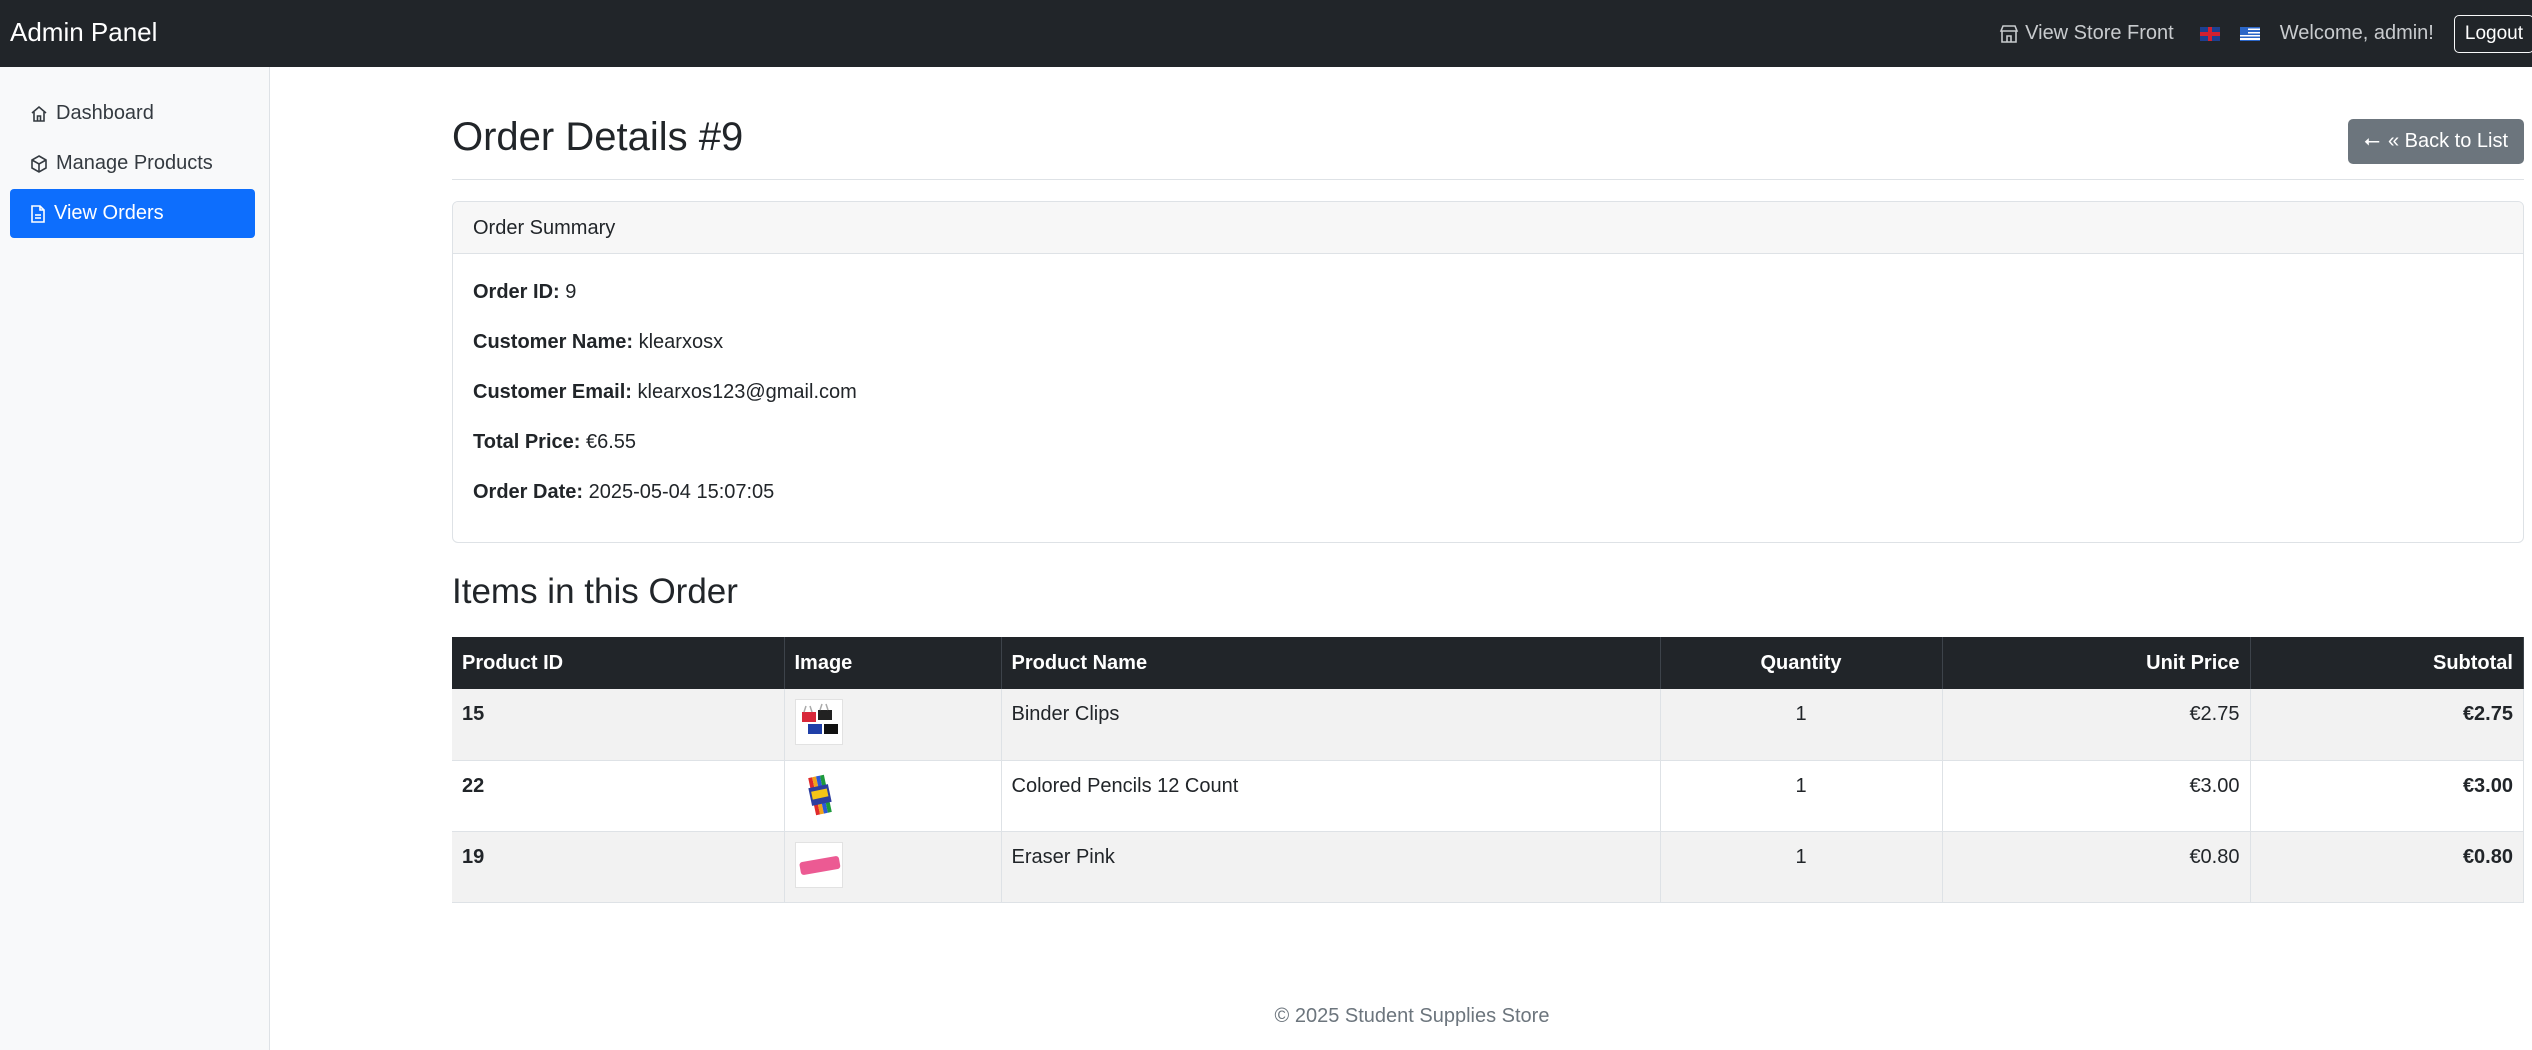 This screenshot has height=1050, width=2532. I want to click on subtotal-cell: €0.80, so click(2387, 867).